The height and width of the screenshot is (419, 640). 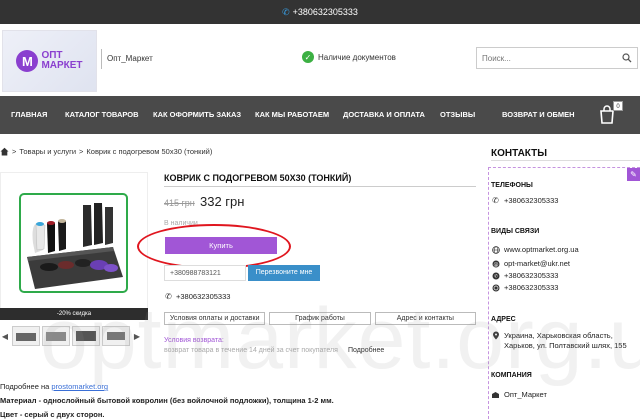 I want to click on whatsapp-icon, so click(x=495, y=287).